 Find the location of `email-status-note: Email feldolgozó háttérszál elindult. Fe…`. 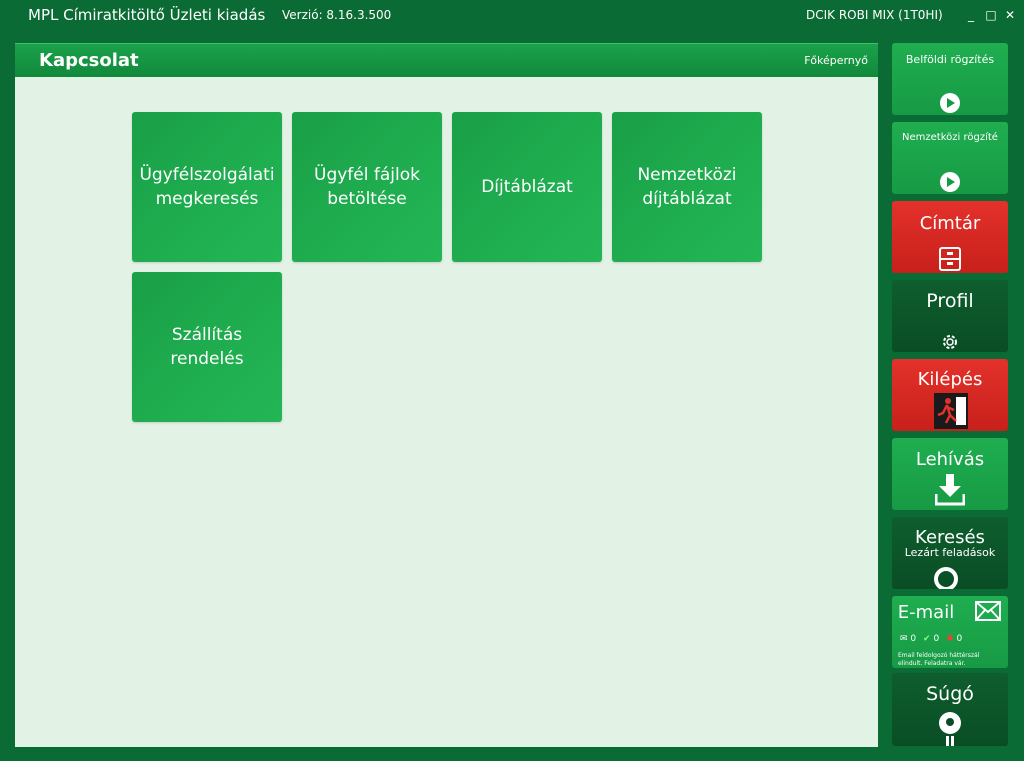

email-status-note: Email feldolgozó háttérszál elindult. Fe… is located at coordinates (939, 659).